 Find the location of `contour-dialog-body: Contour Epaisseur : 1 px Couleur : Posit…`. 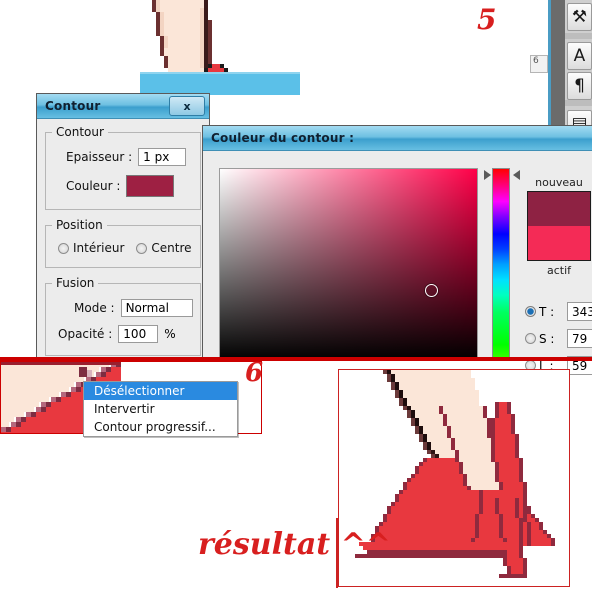

contour-dialog-body: Contour Epaisseur : 1 px Couleur : Posit… is located at coordinates (123, 244).